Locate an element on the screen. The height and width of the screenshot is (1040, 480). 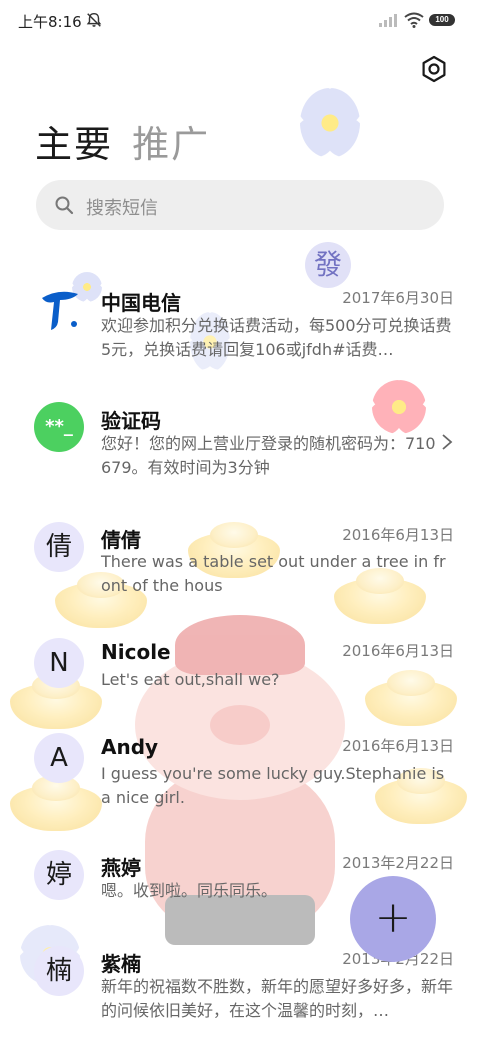
wifi-icon is located at coordinates (414, 20).